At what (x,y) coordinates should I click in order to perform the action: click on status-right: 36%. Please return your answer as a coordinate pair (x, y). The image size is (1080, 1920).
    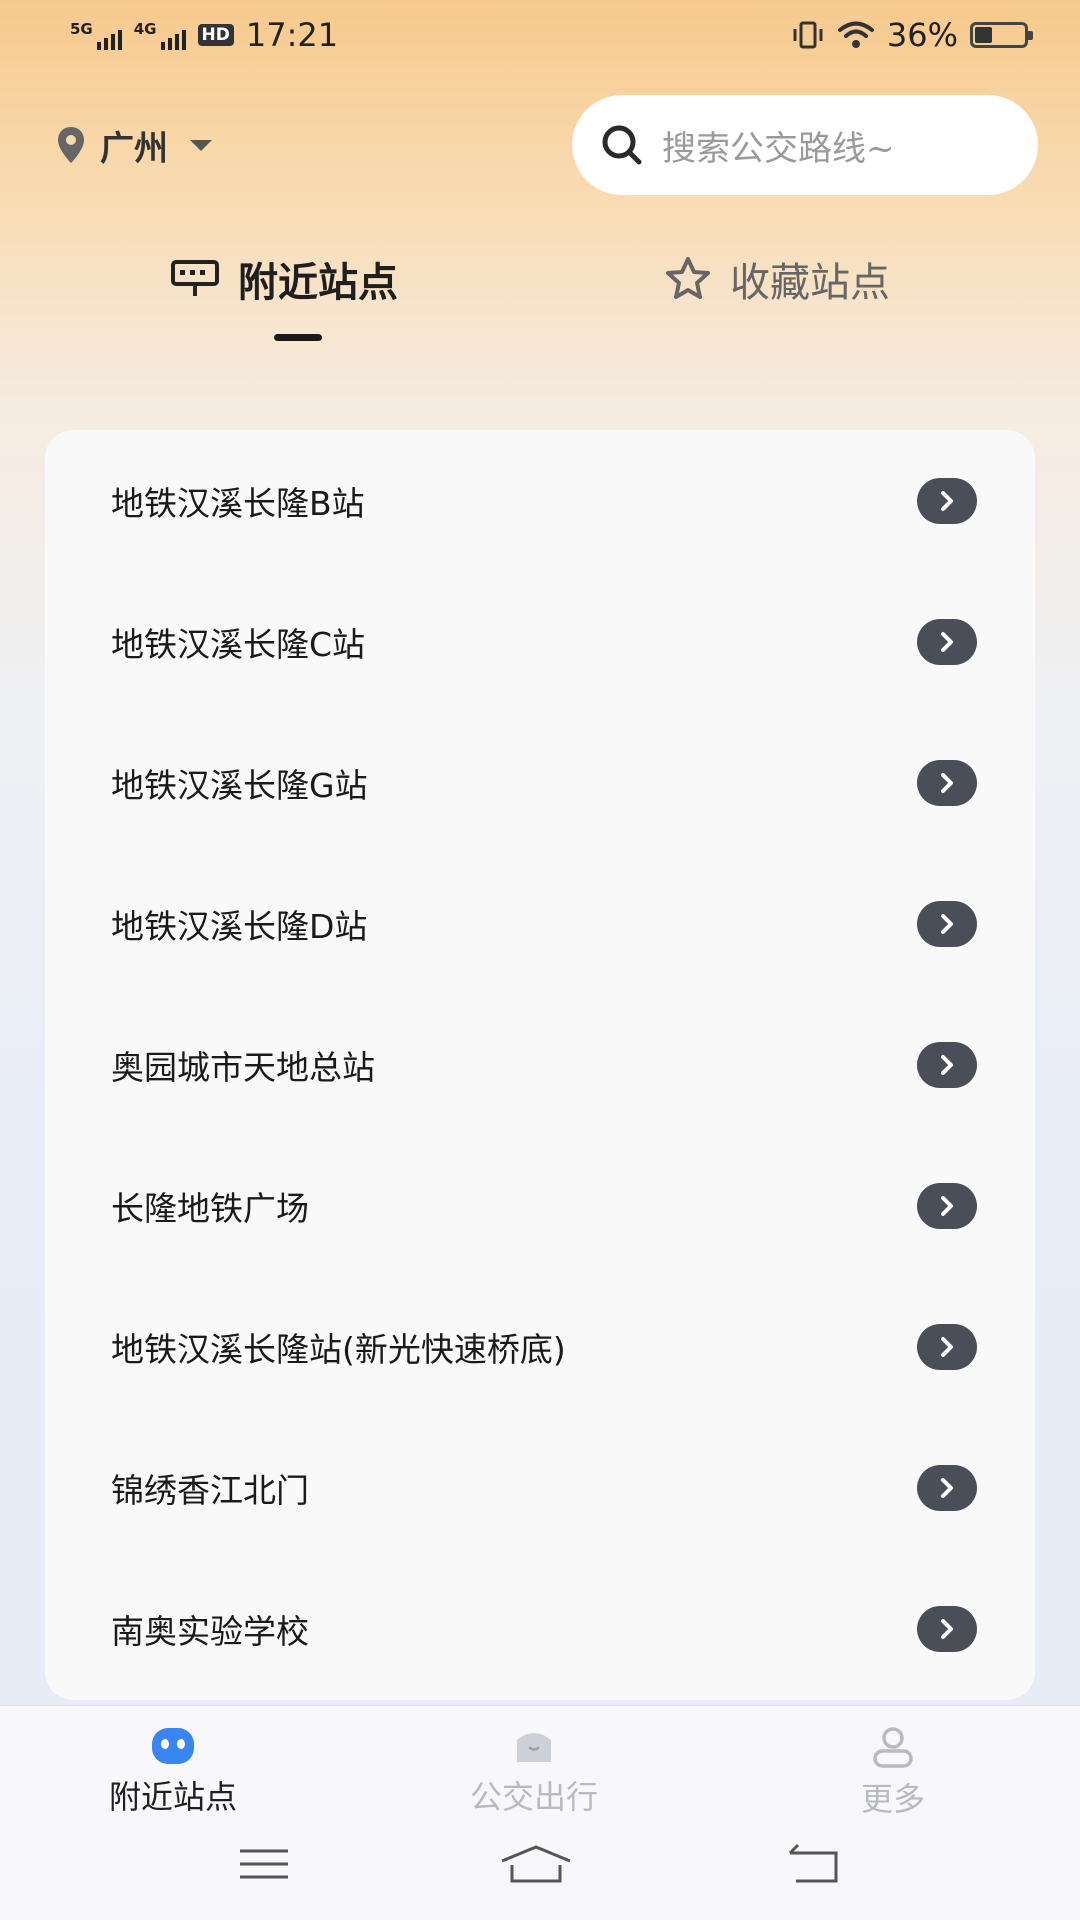
    Looking at the image, I should click on (912, 35).